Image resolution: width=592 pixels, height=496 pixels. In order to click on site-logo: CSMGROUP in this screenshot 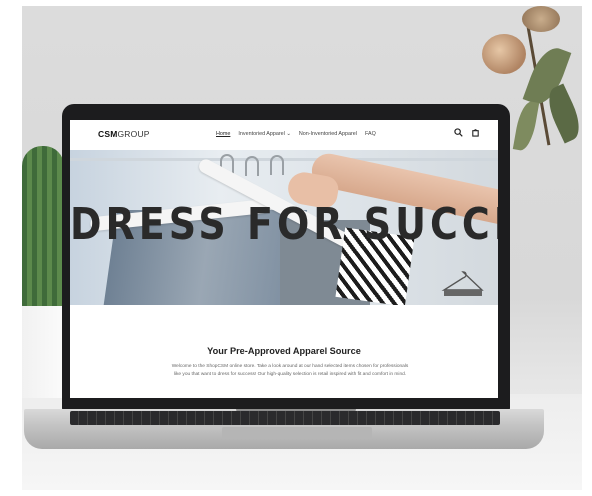, I will do `click(124, 134)`.